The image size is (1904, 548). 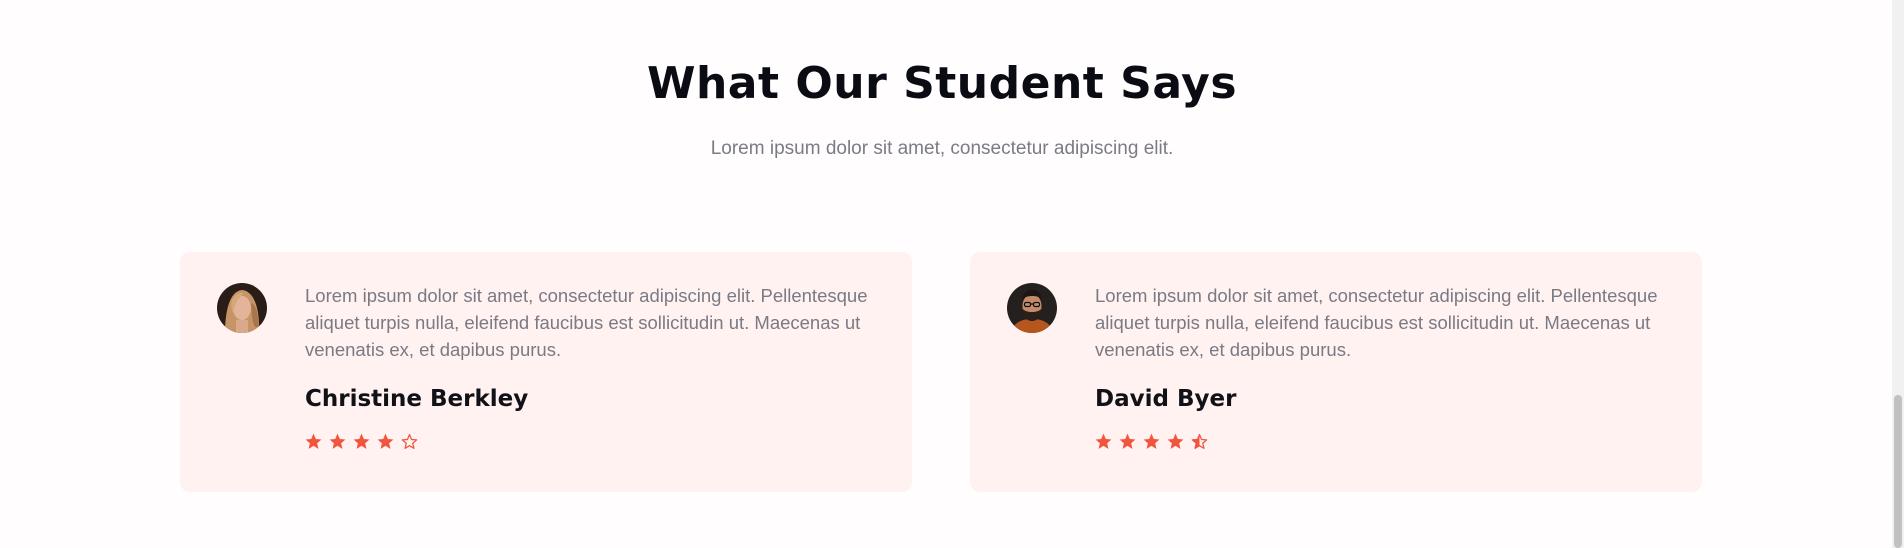 I want to click on star-outline-icon, so click(x=409, y=441).